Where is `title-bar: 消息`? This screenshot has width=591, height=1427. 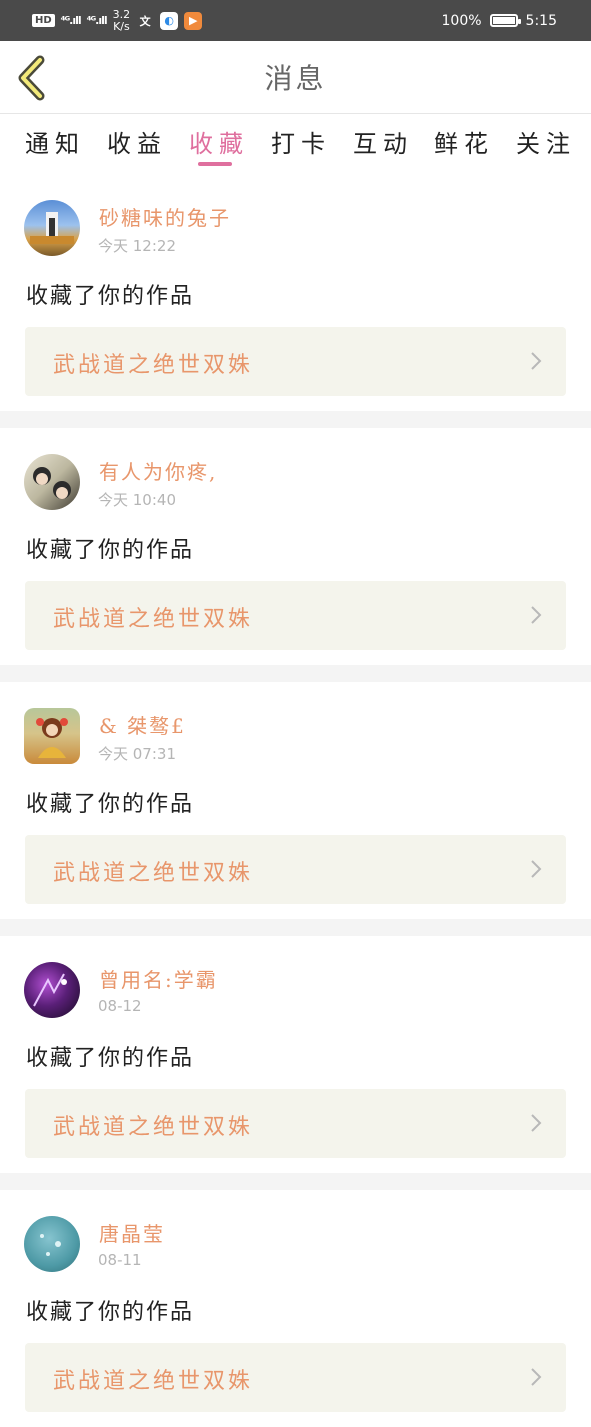 title-bar: 消息 is located at coordinates (295, 77).